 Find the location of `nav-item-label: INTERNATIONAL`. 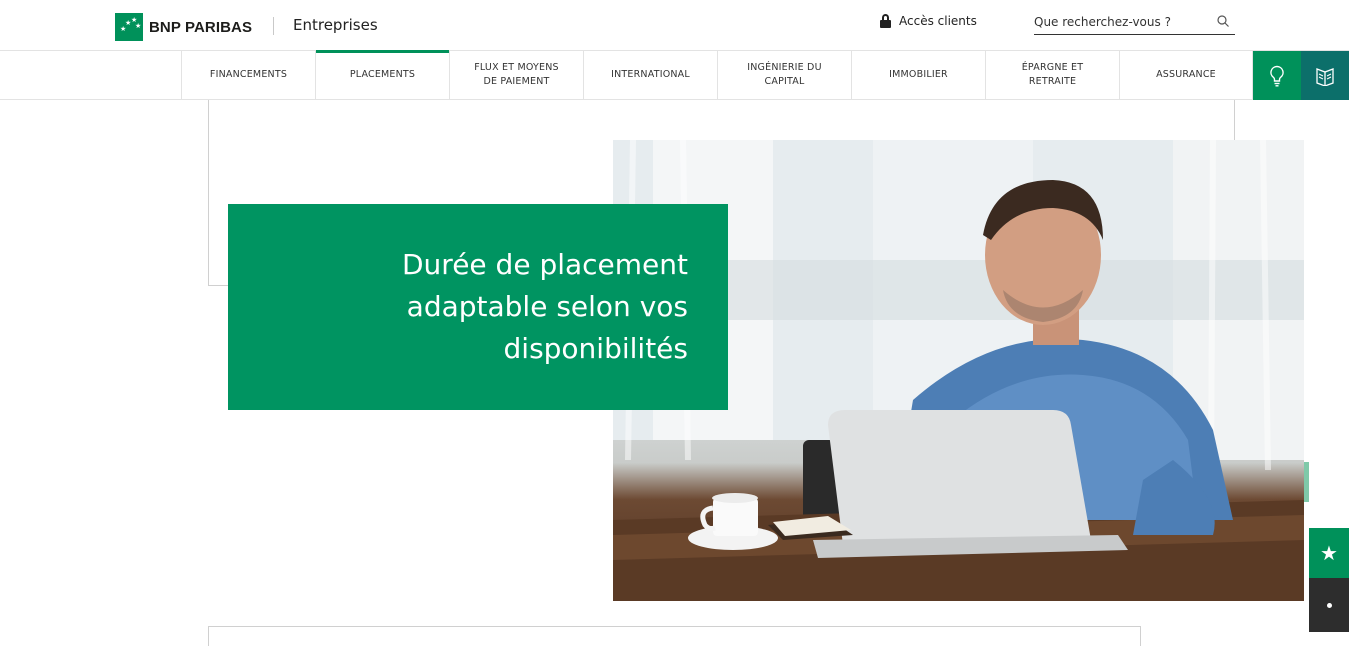

nav-item-label: INTERNATIONAL is located at coordinates (650, 74).